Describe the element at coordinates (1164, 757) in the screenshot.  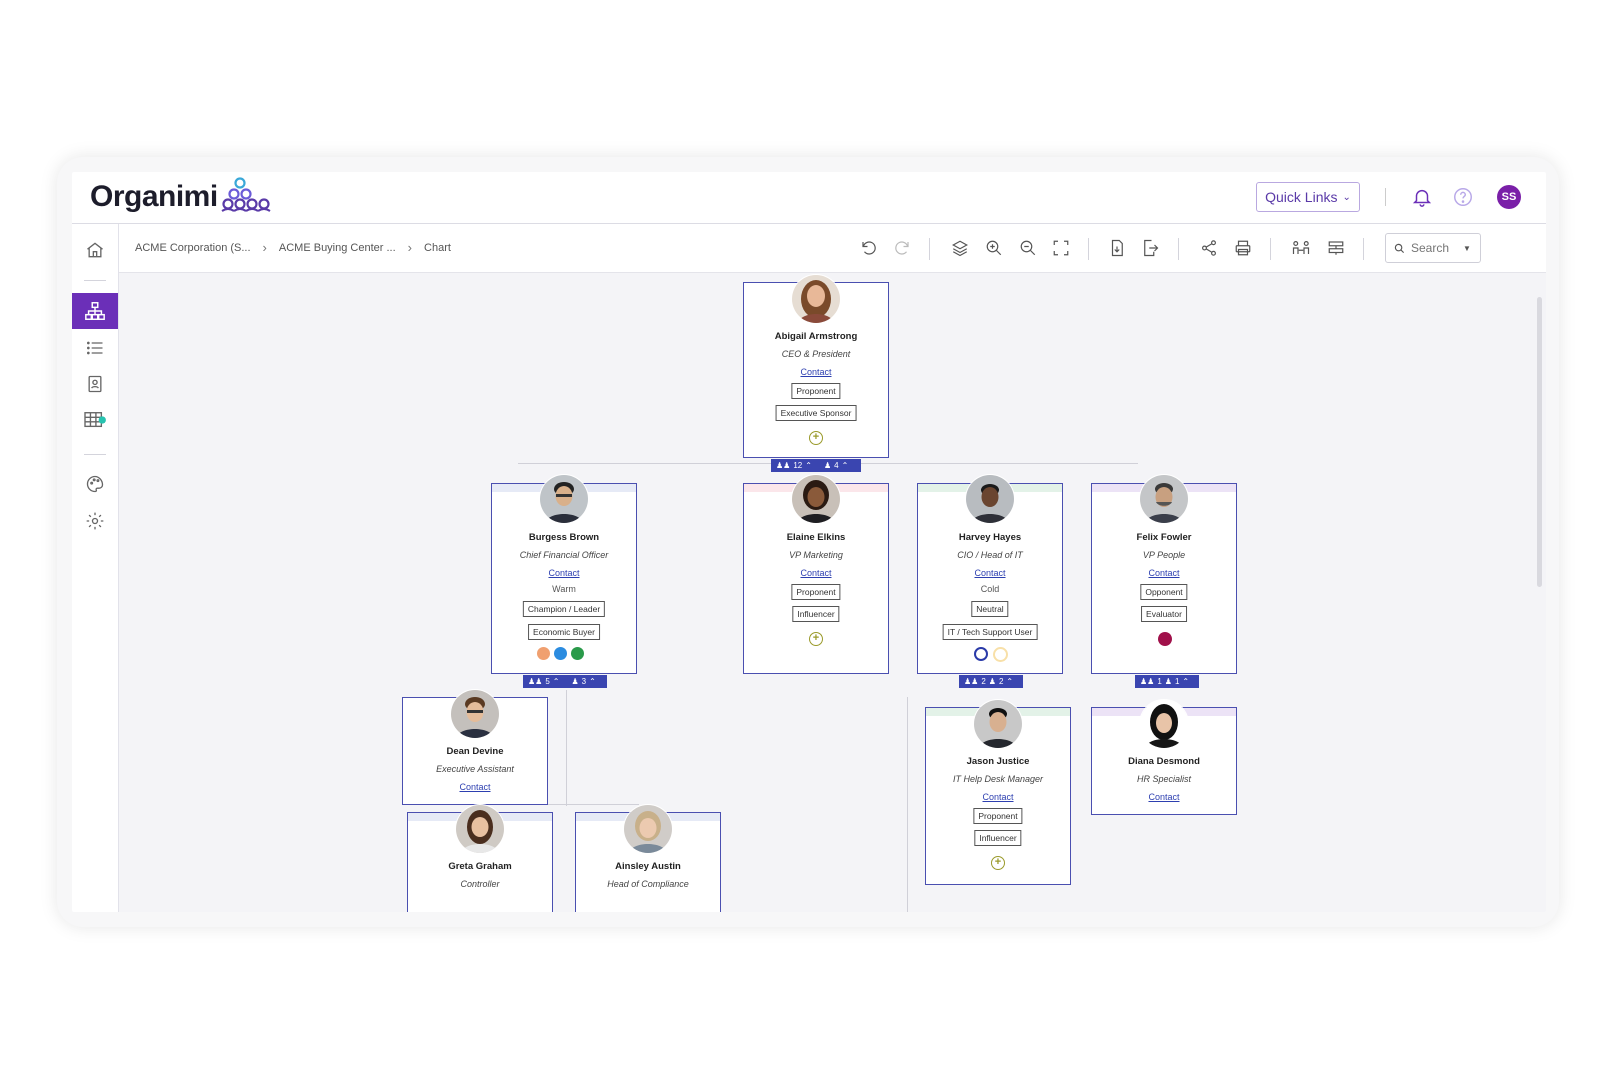
I see `person-card-diana: Diana Desmond HR Specialist Contact` at that location.